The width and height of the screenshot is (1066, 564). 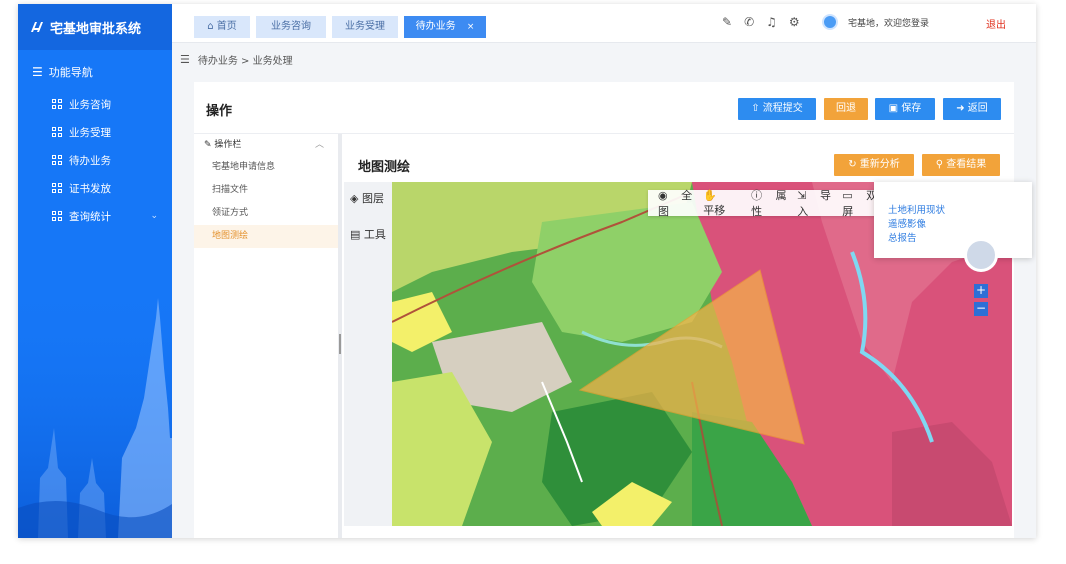 I want to click on chevron-down-icon: ⌄, so click(x=154, y=216).